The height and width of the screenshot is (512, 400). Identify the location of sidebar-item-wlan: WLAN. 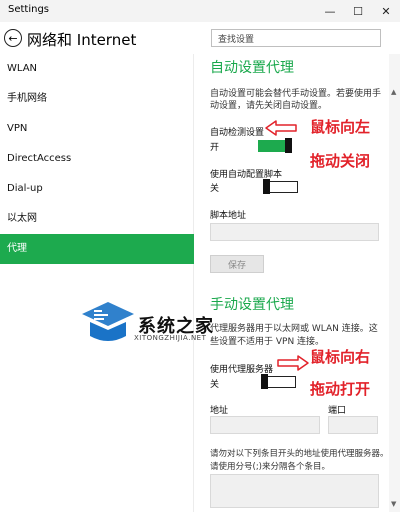
(97, 69).